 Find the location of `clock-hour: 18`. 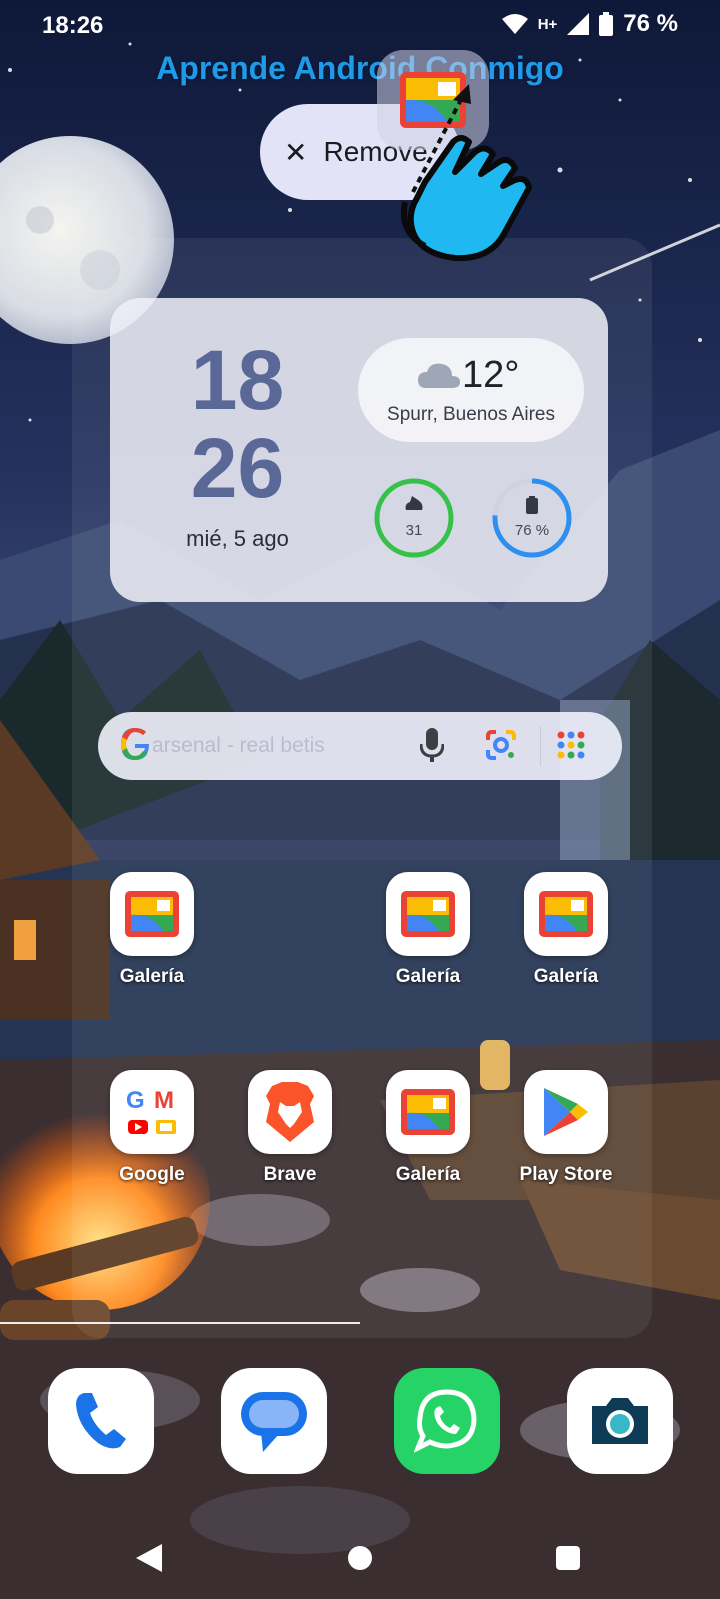

clock-hour: 18 is located at coordinates (237, 380).